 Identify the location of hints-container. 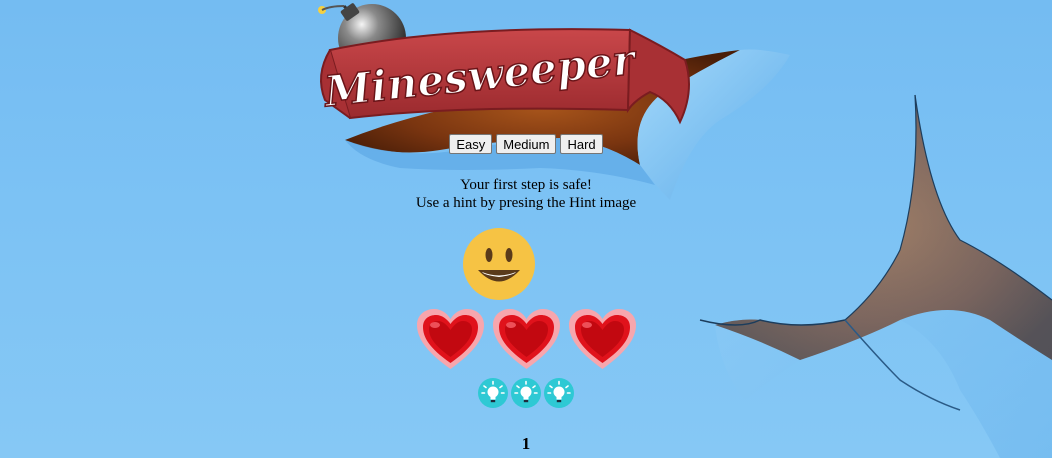
(526, 393).